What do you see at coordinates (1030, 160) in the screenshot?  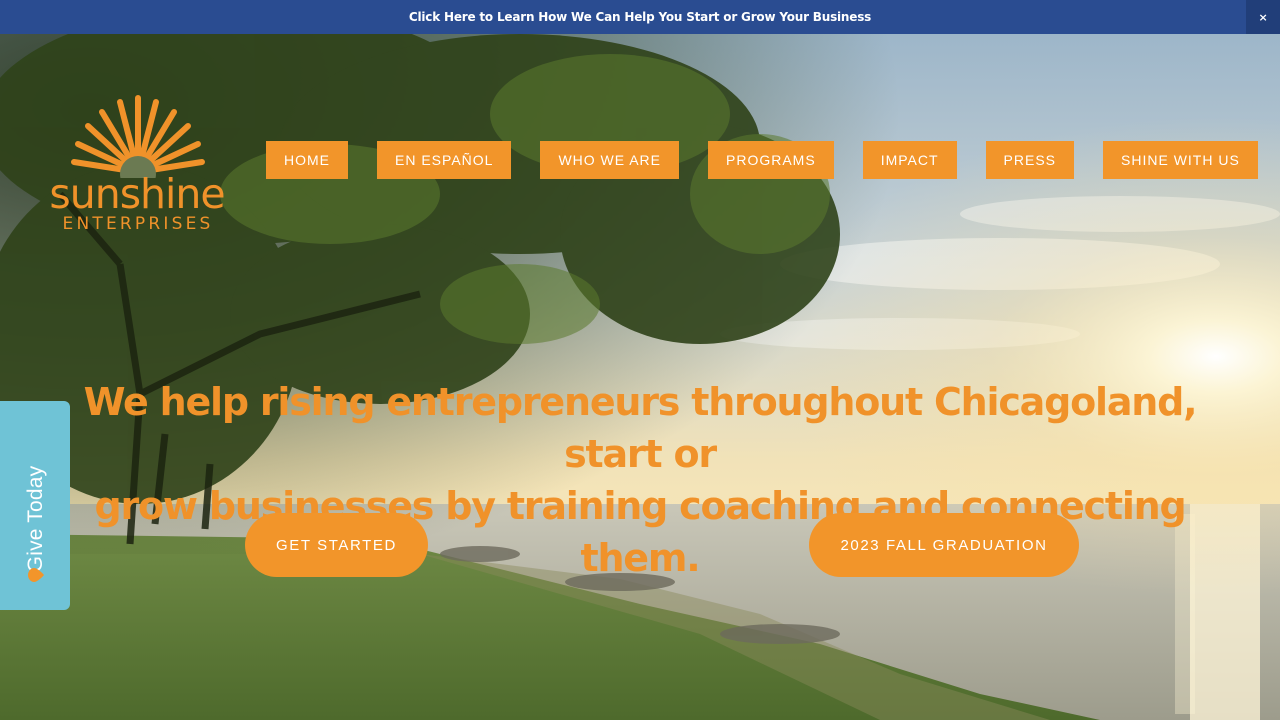 I see `nav-item-press: PRESS` at bounding box center [1030, 160].